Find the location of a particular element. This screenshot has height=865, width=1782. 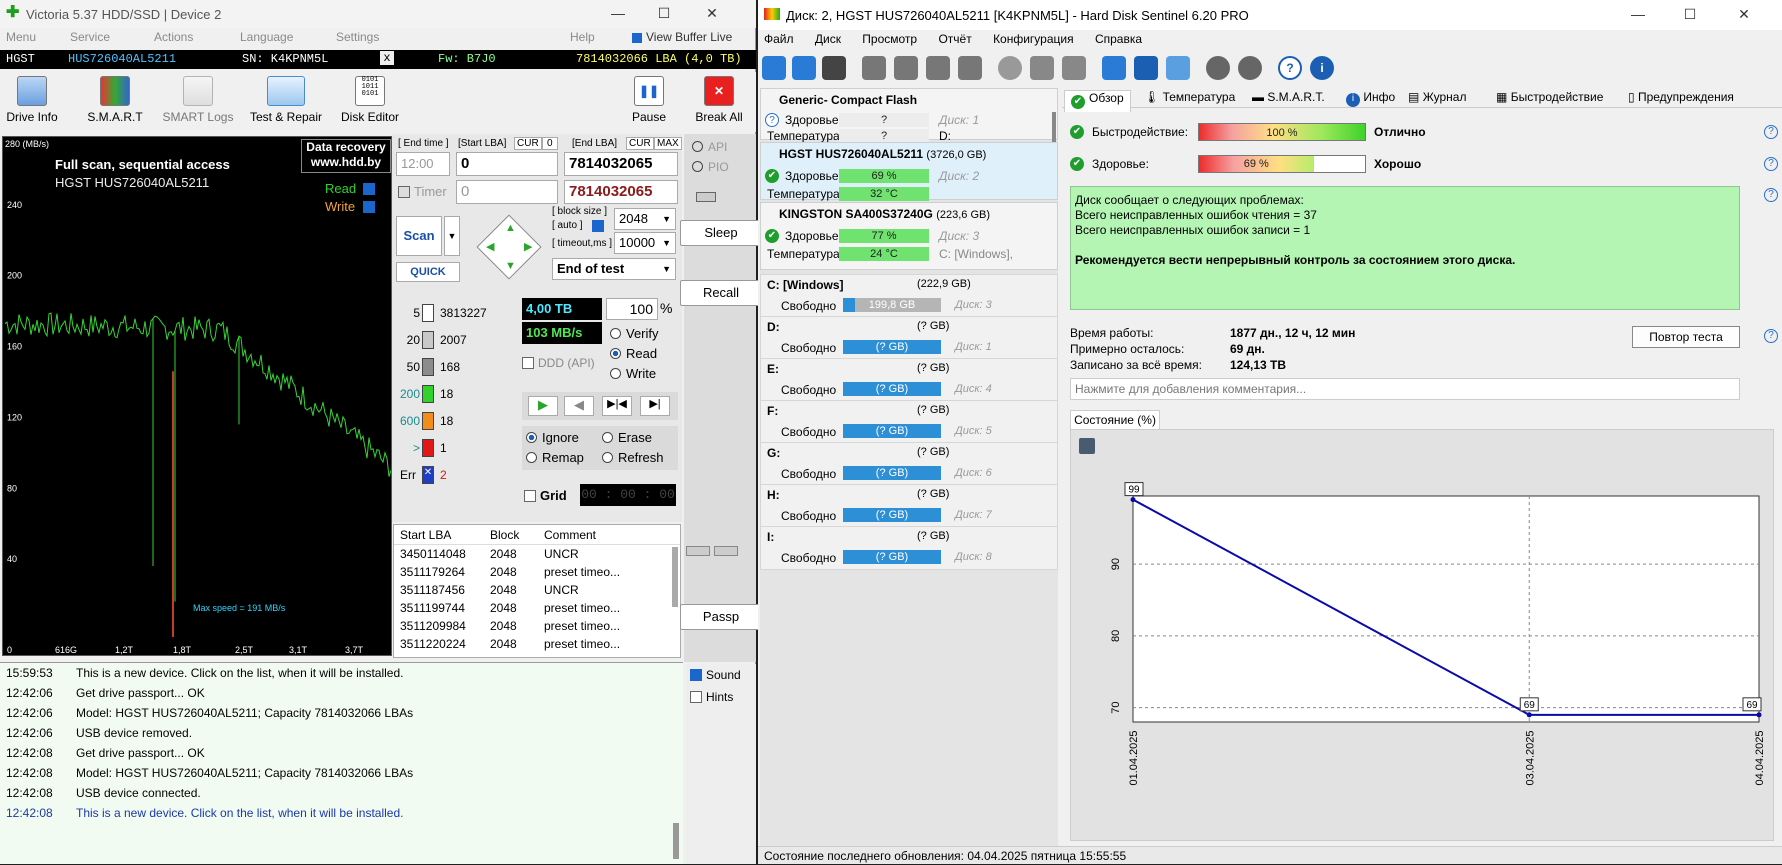

tab-smart: ▬ S.M.A.R.T. is located at coordinates (1288, 97).